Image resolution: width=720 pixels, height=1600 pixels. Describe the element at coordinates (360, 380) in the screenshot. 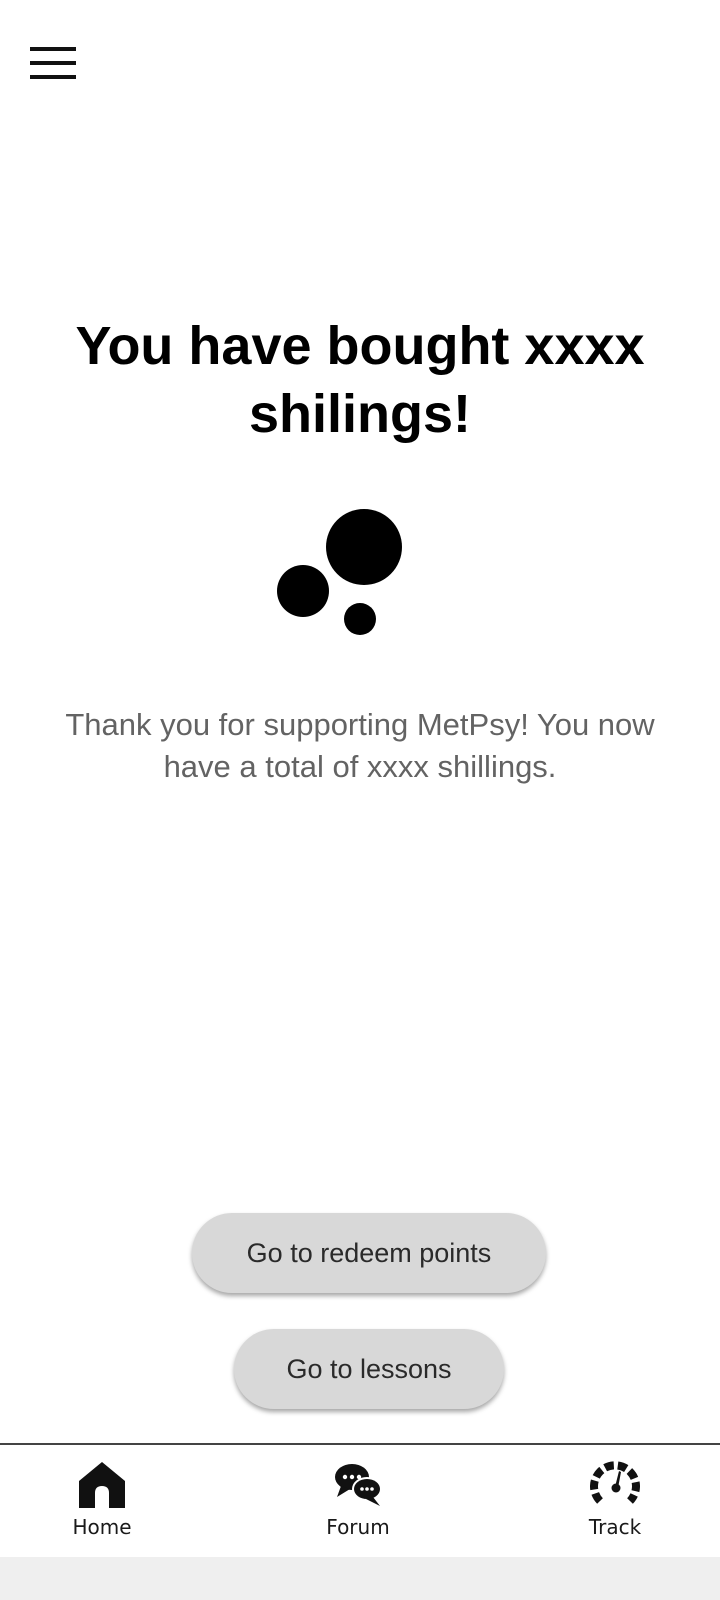

I see `page-title: You have bought xxxx shilings!` at that location.